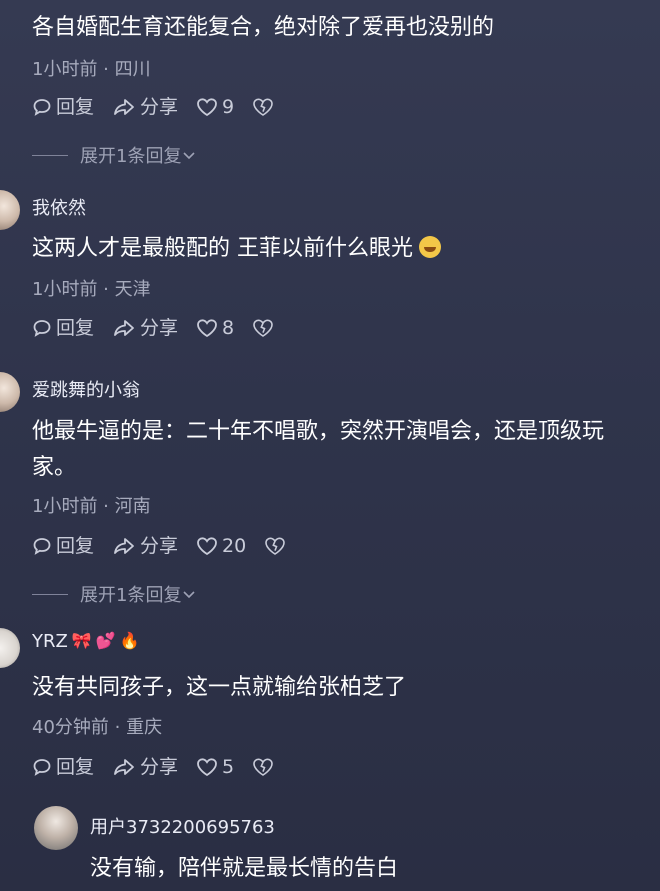 The width and height of the screenshot is (660, 891). Describe the element at coordinates (105, 640) in the screenshot. I see `hearts-badge-icon: 💕` at that location.